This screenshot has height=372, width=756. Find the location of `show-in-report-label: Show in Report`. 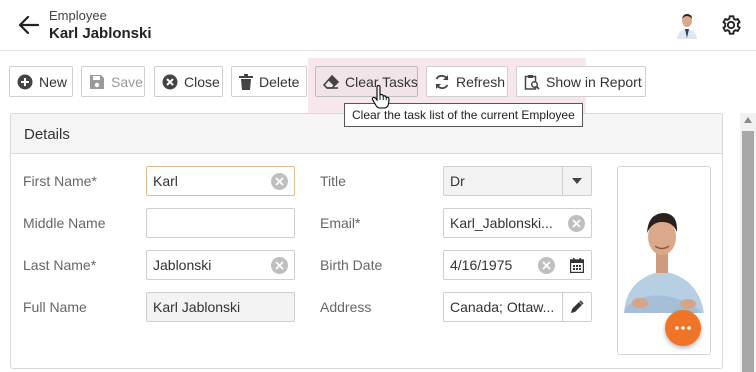

show-in-report-label: Show in Report is located at coordinates (594, 81).